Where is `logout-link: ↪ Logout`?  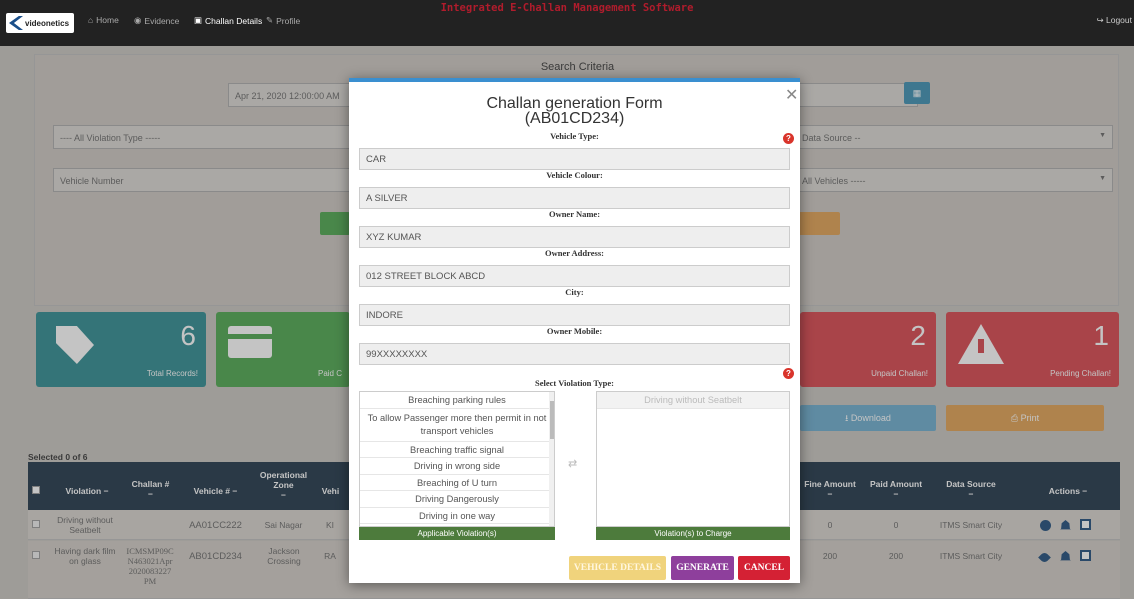 logout-link: ↪ Logout is located at coordinates (1115, 20).